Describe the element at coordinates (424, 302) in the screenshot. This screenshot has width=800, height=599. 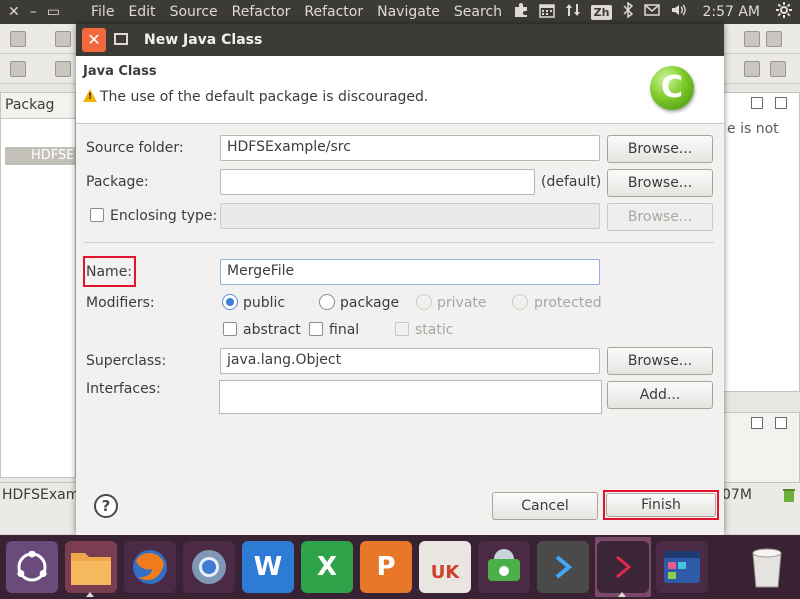
I see `modifier-private-radio` at that location.